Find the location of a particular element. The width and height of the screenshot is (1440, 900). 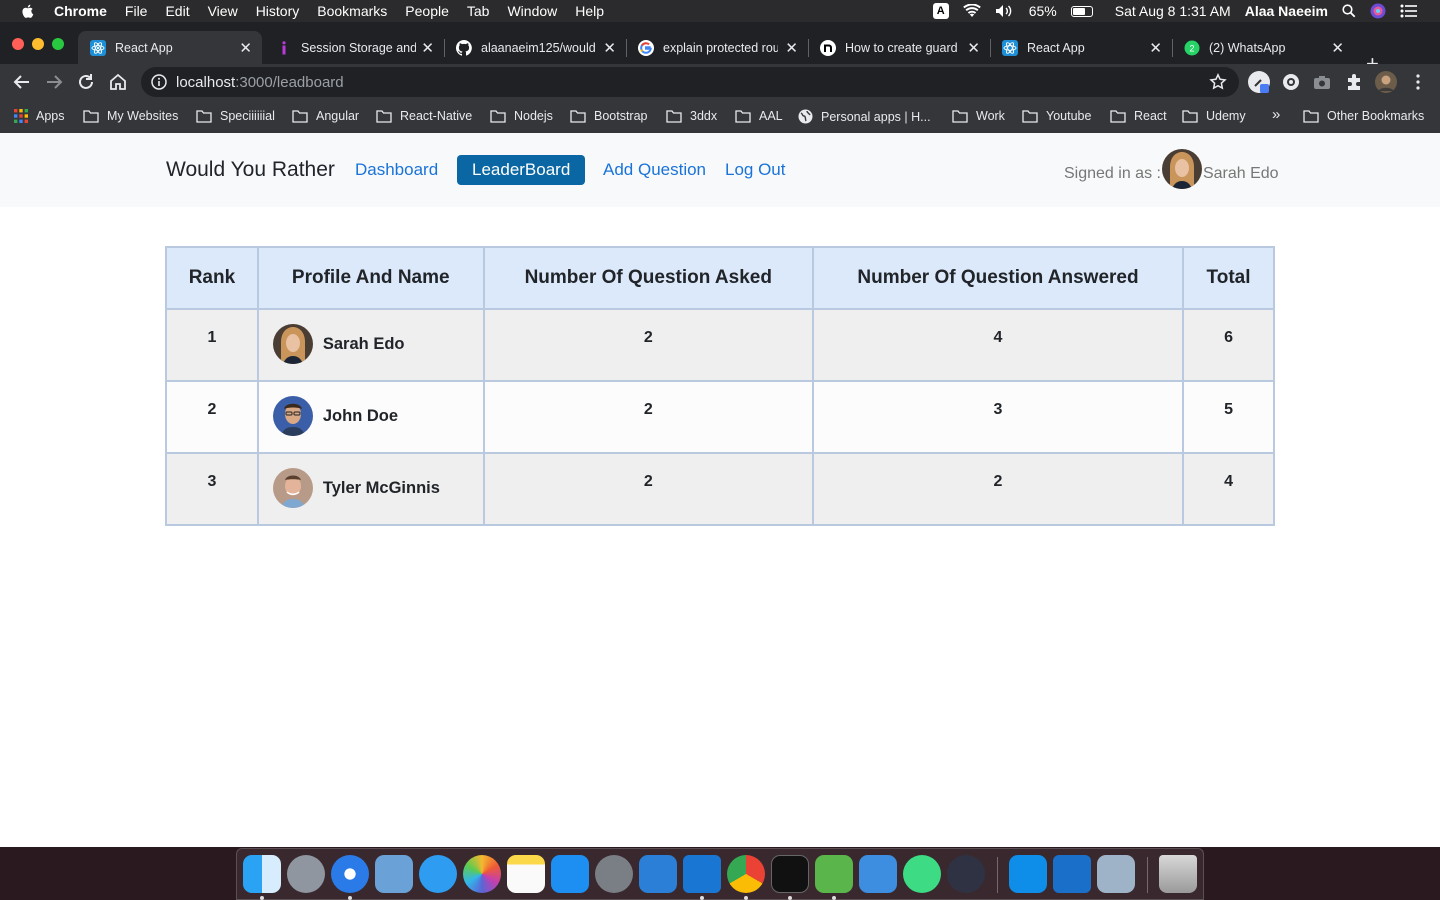

electron-icon is located at coordinates (966, 874).